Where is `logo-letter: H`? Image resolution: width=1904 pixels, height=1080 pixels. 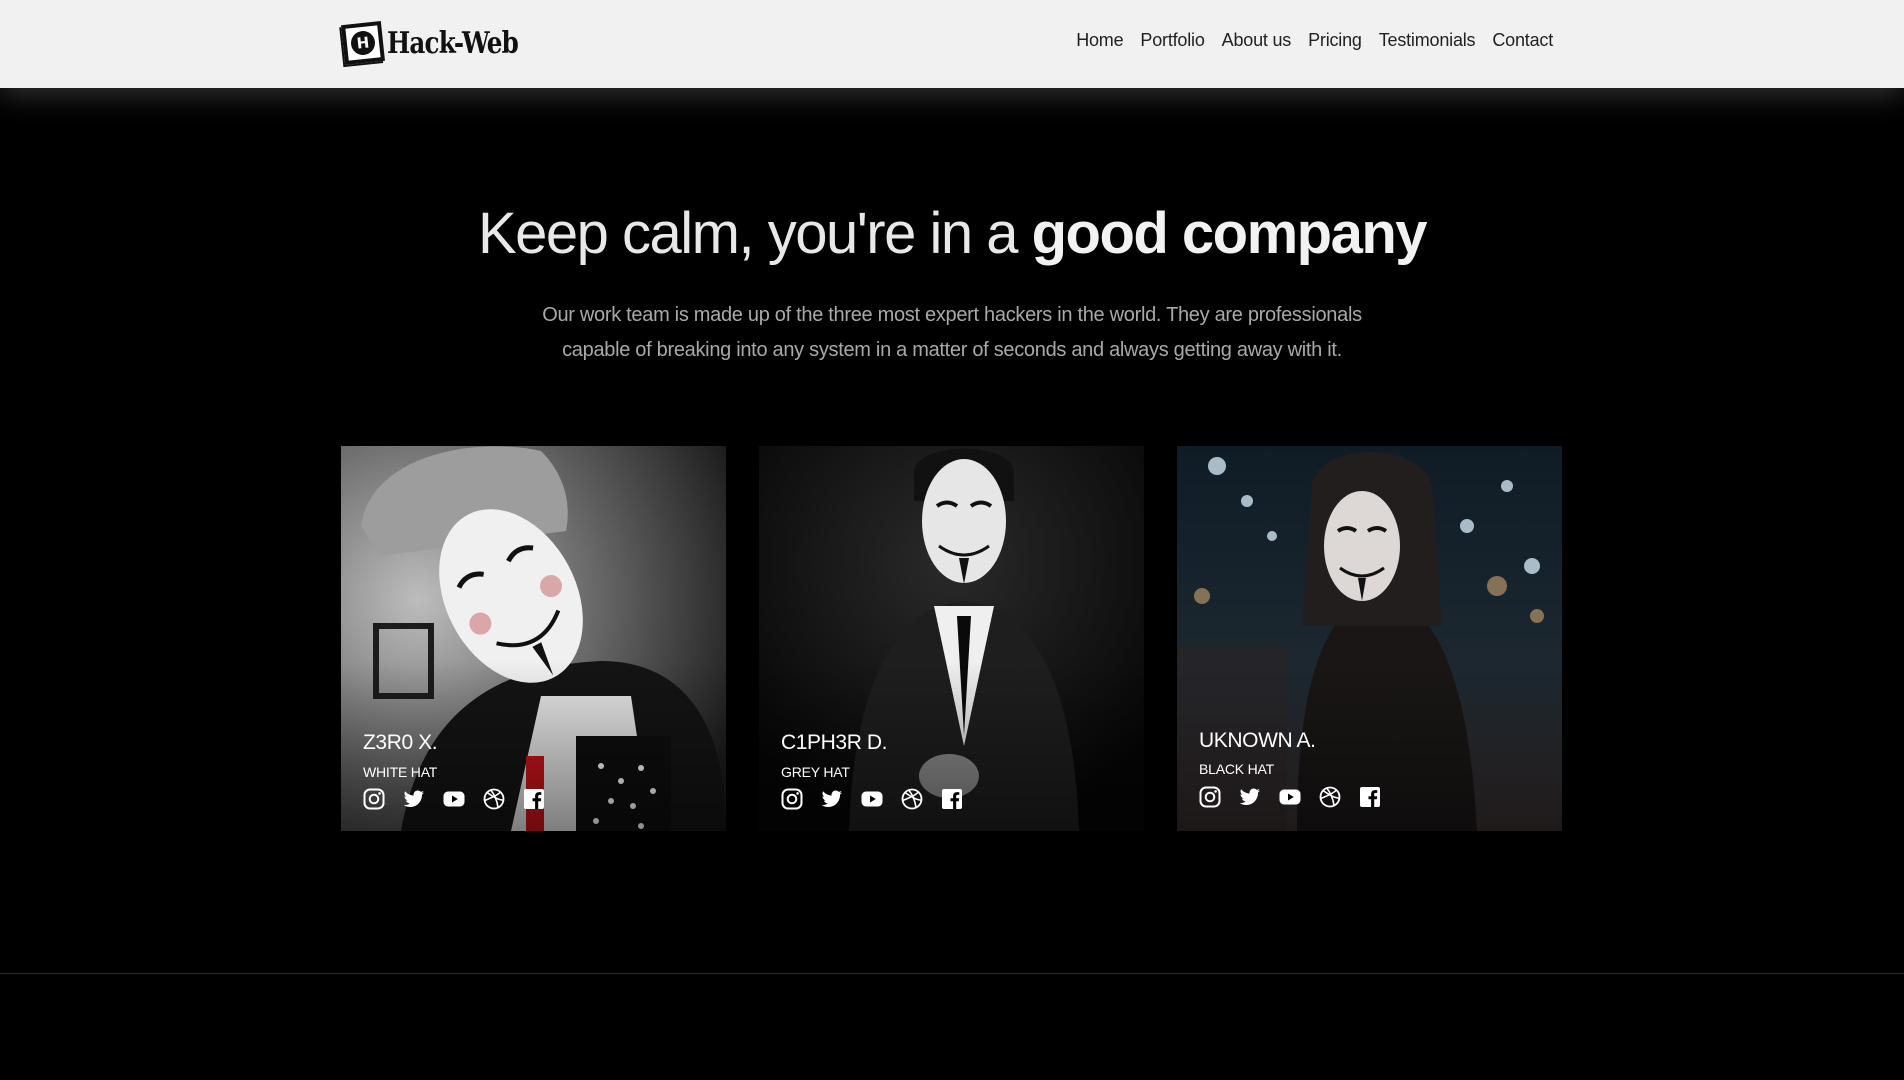
logo-letter: H is located at coordinates (363, 43).